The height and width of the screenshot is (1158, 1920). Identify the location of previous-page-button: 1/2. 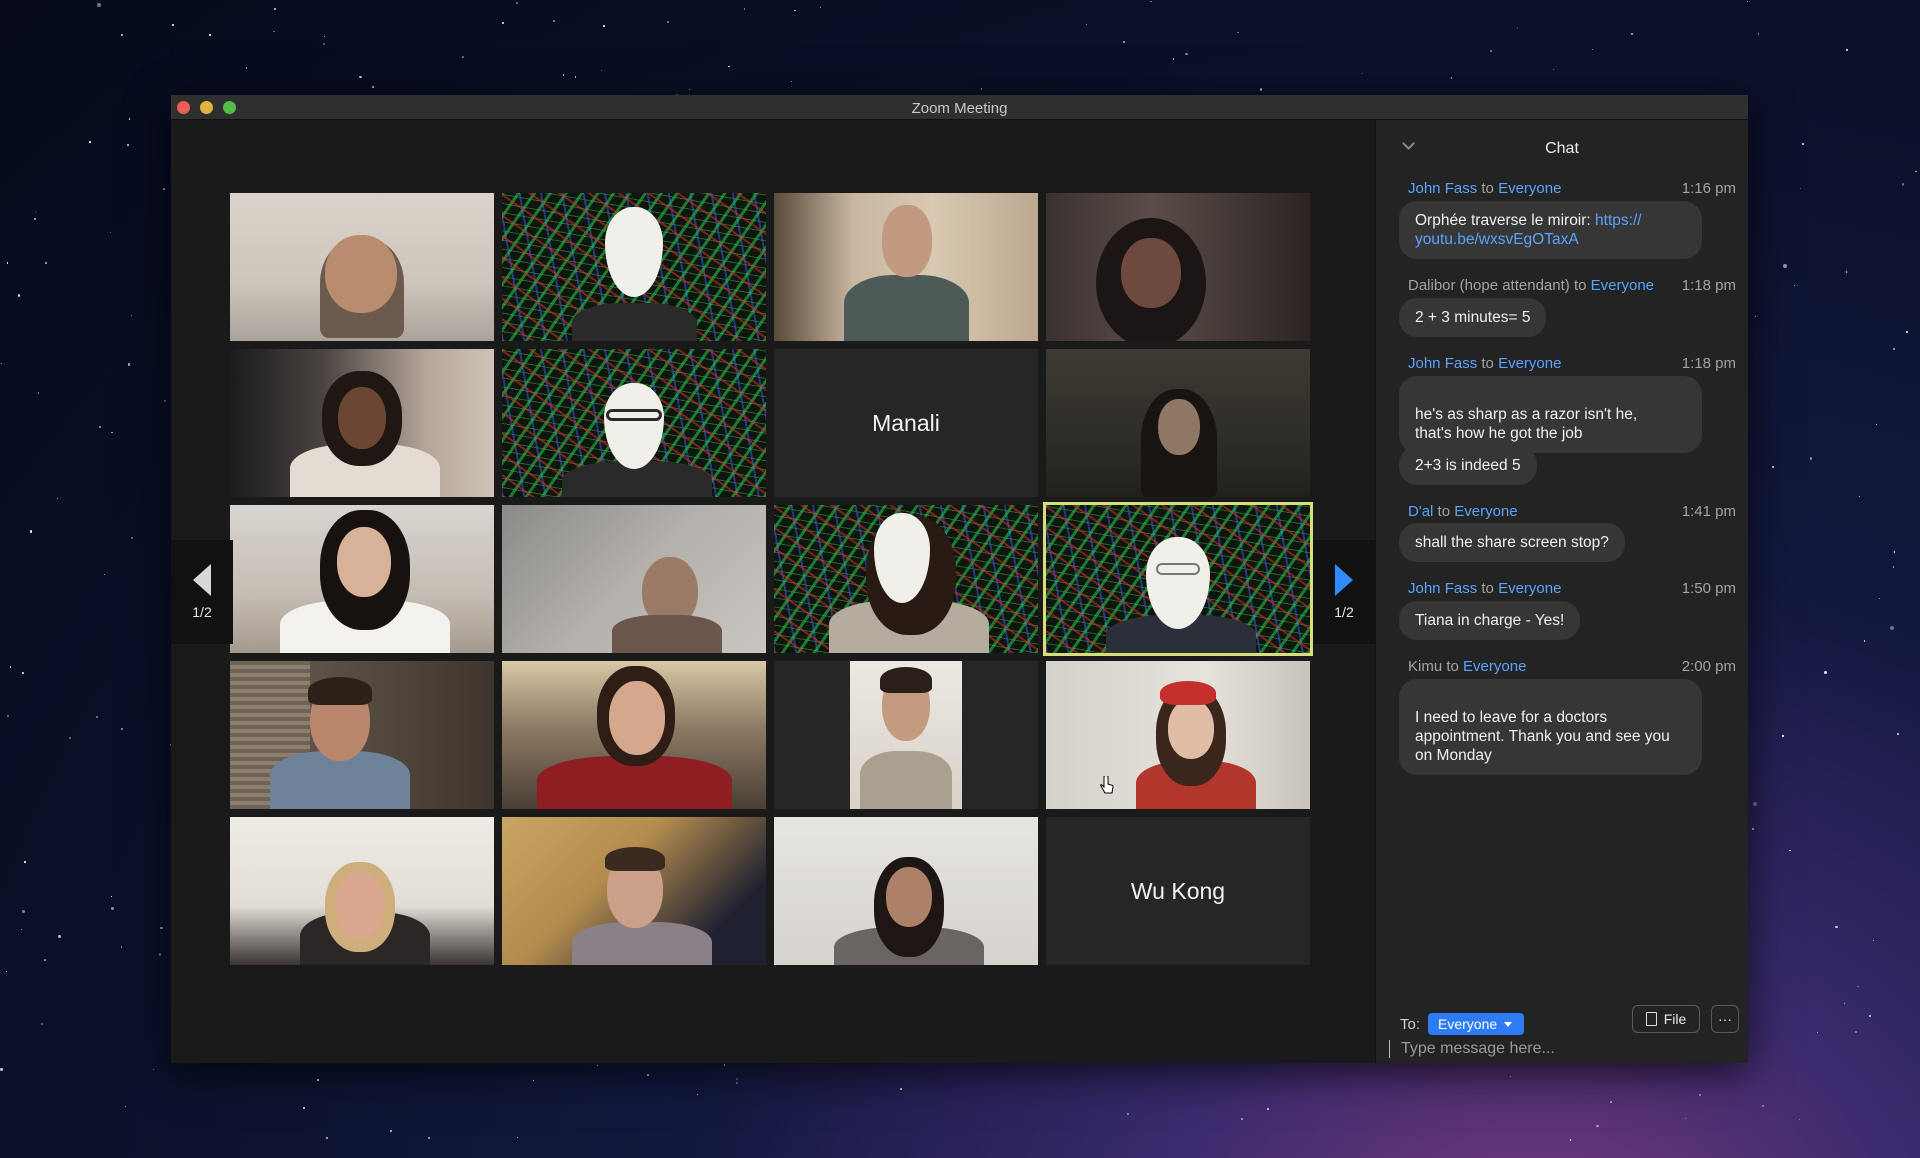
(202, 592).